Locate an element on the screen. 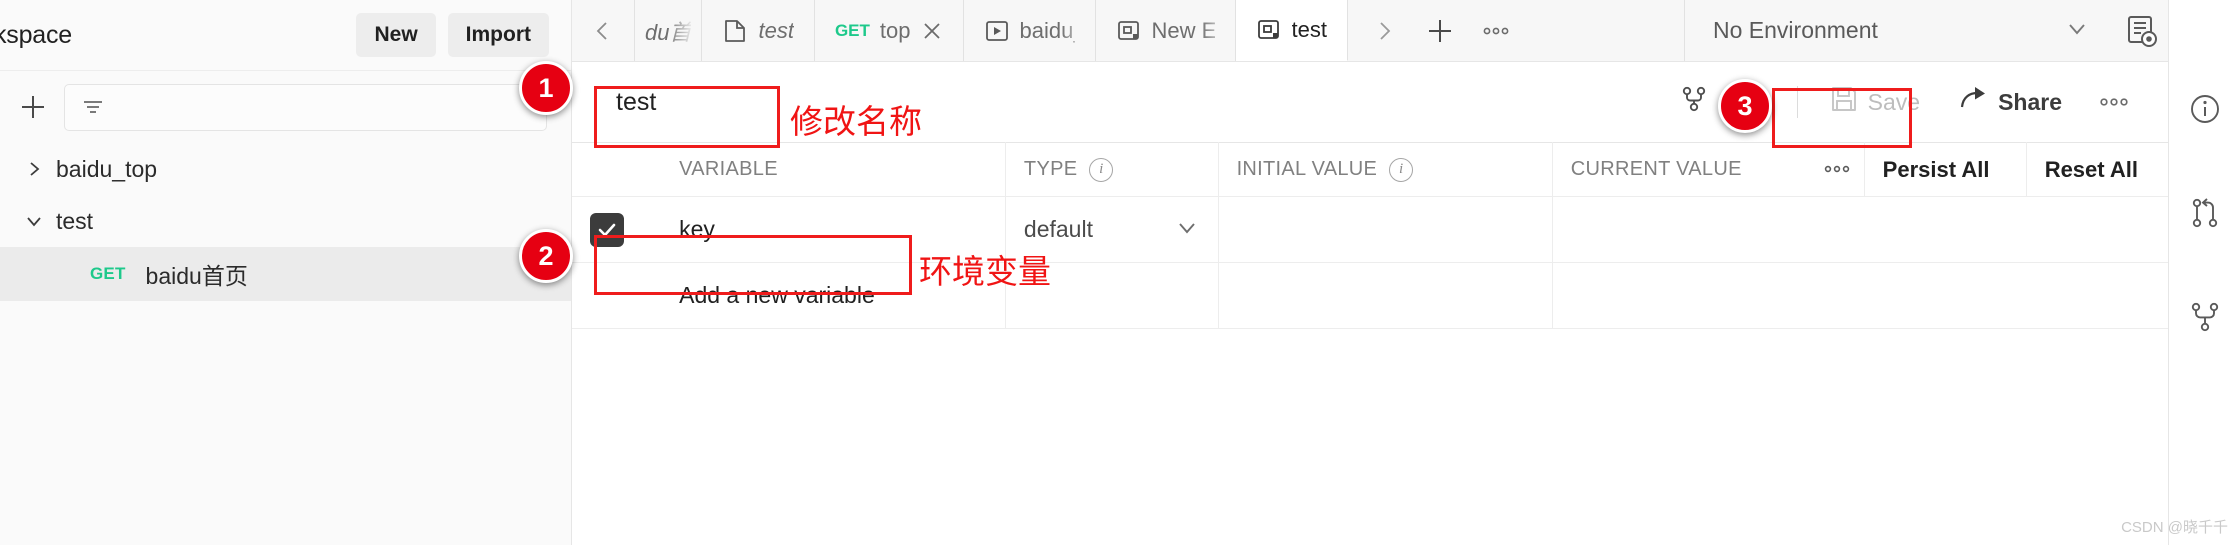 The width and height of the screenshot is (2240, 545). tab-get-top: GET top is located at coordinates (889, 30).